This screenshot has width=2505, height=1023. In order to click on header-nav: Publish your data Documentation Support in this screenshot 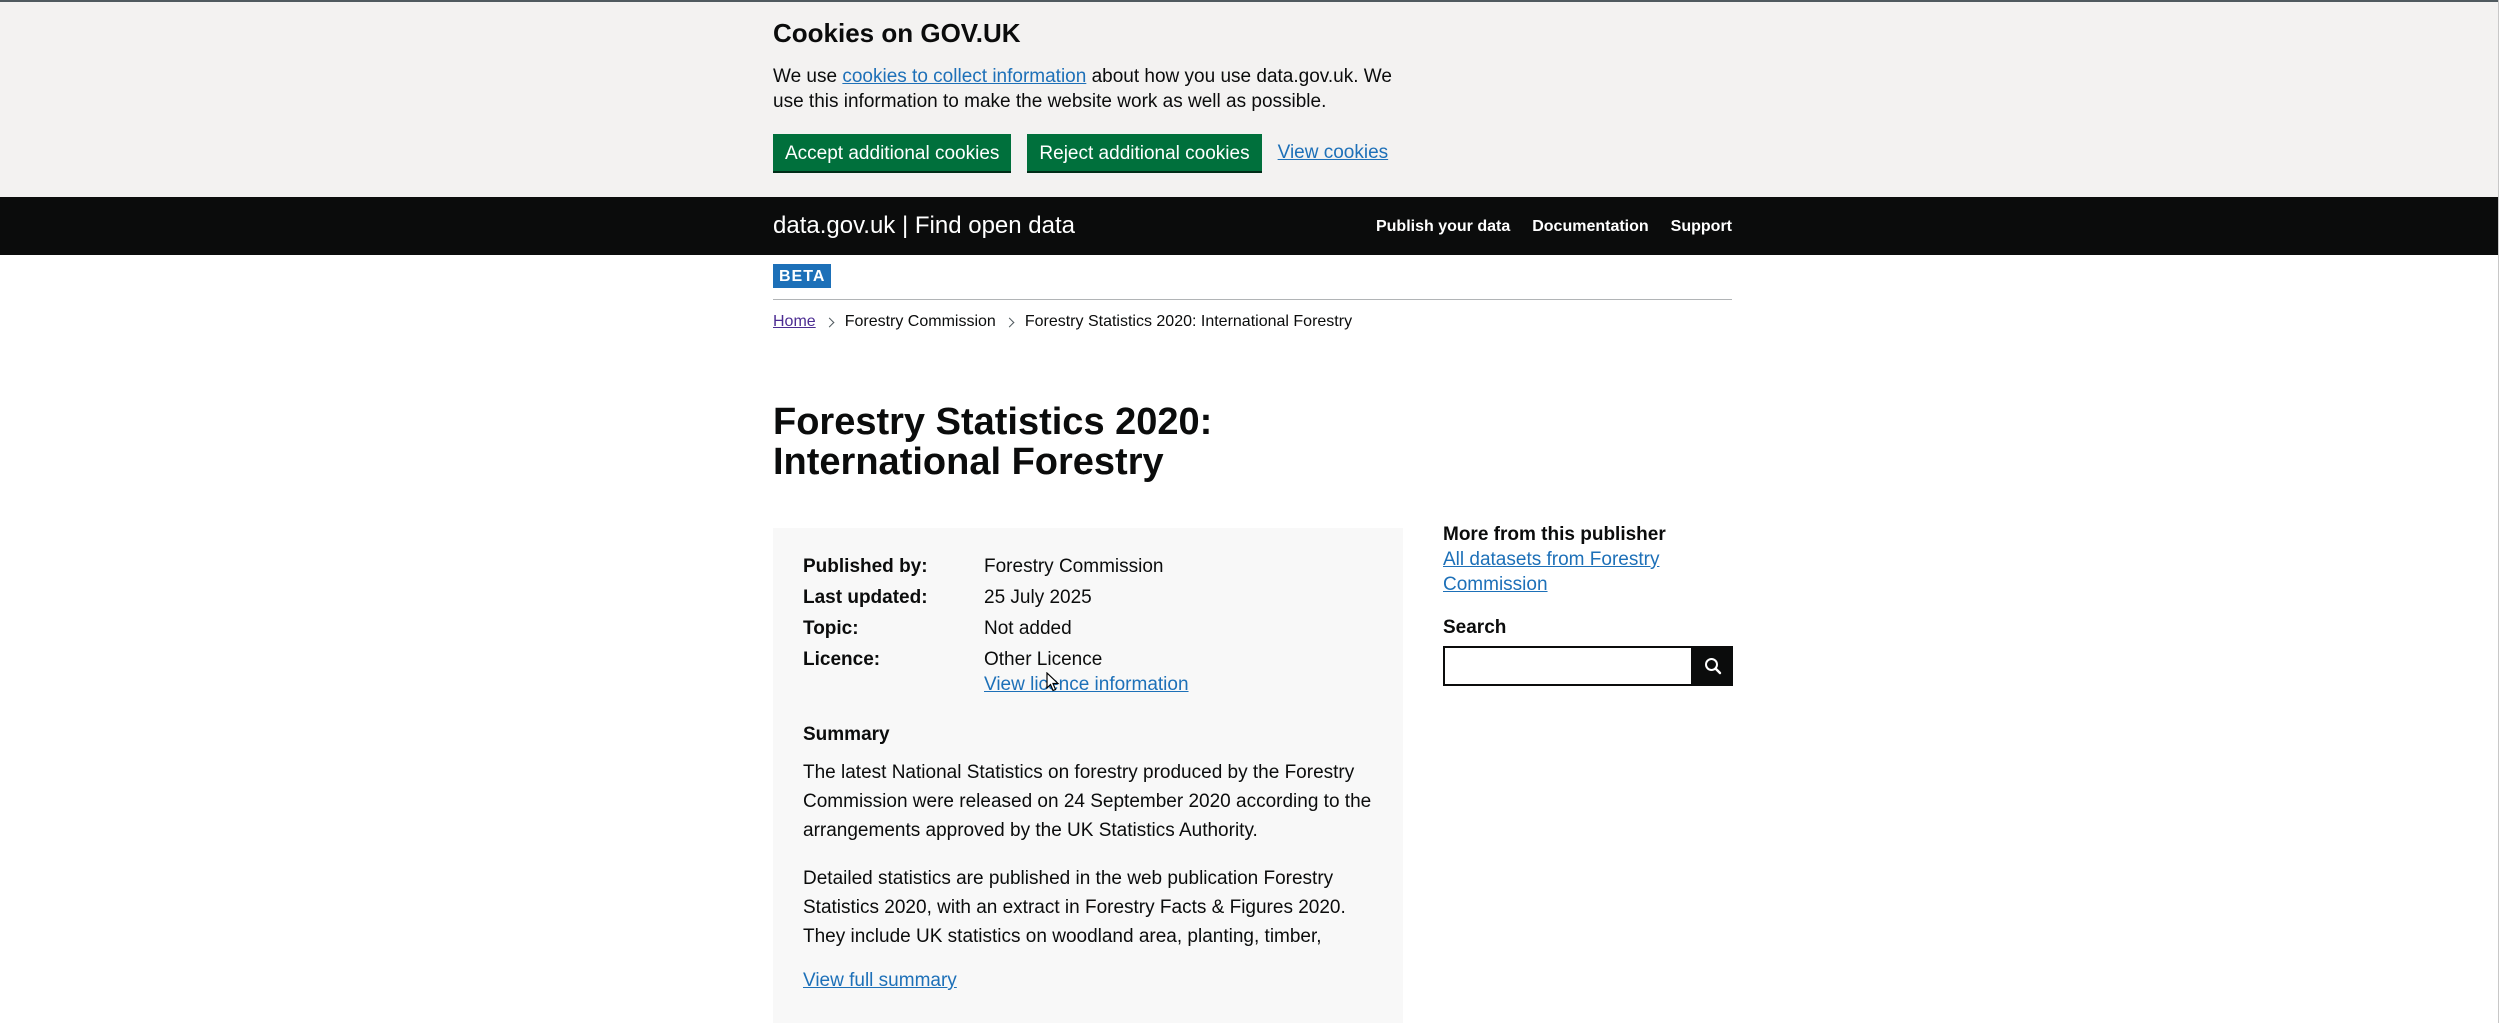, I will do `click(1554, 227)`.